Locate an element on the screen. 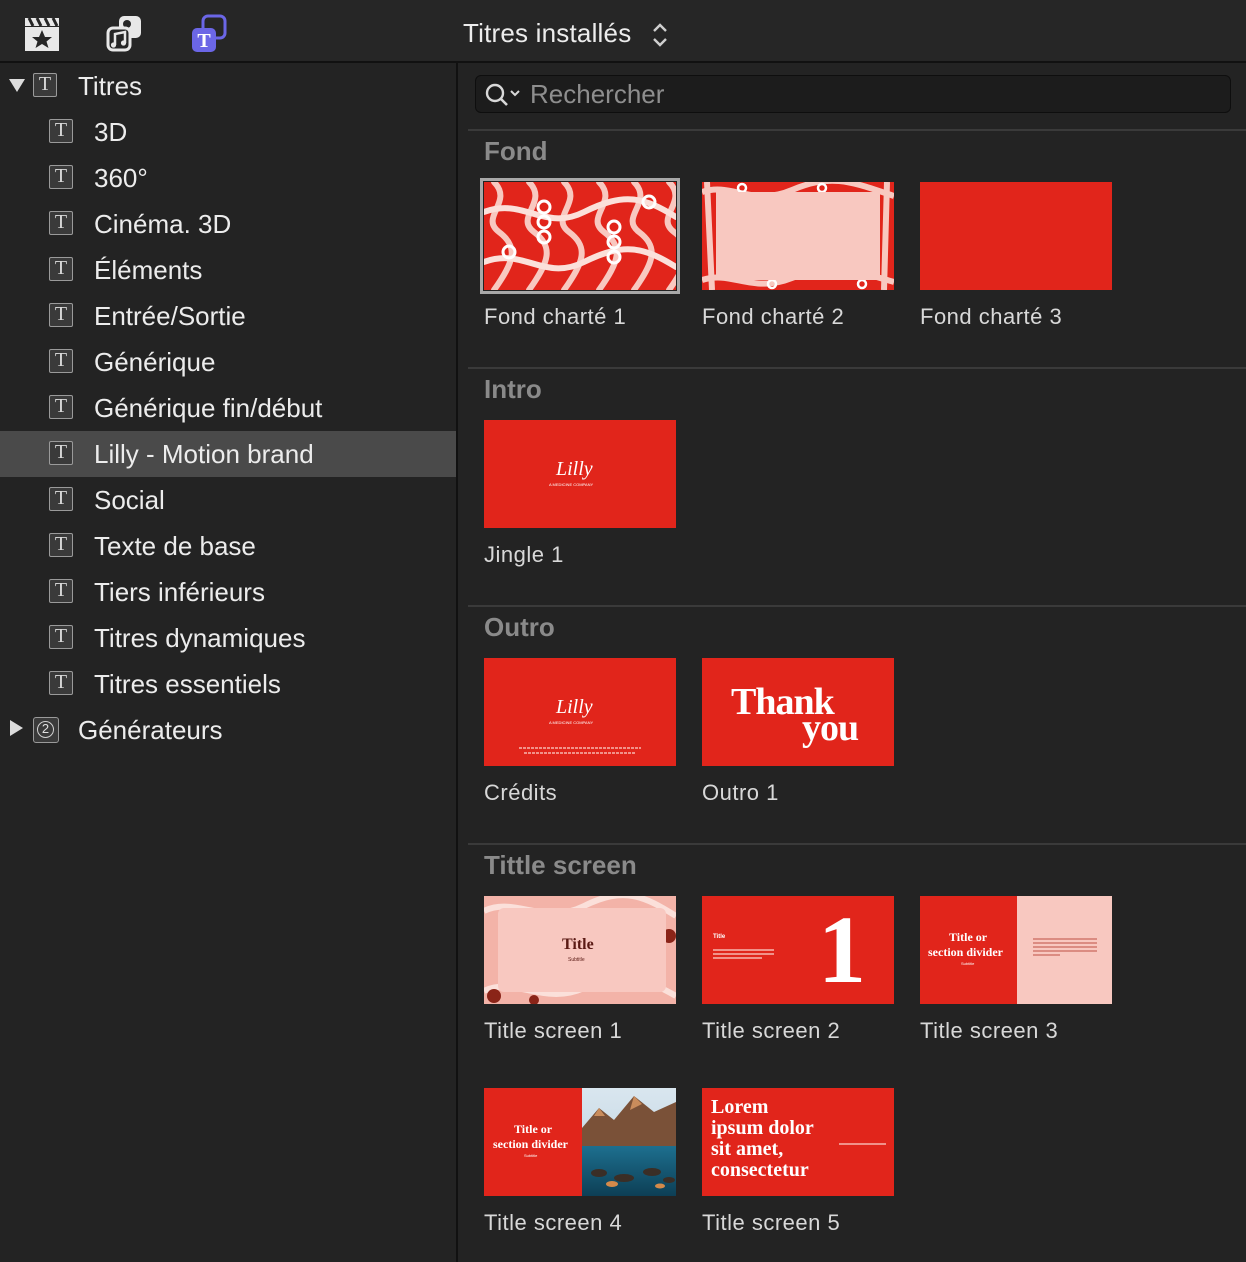 The height and width of the screenshot is (1262, 1246). sidebar-item-cinema-3d: T Cinéma. 3D is located at coordinates (228, 224).